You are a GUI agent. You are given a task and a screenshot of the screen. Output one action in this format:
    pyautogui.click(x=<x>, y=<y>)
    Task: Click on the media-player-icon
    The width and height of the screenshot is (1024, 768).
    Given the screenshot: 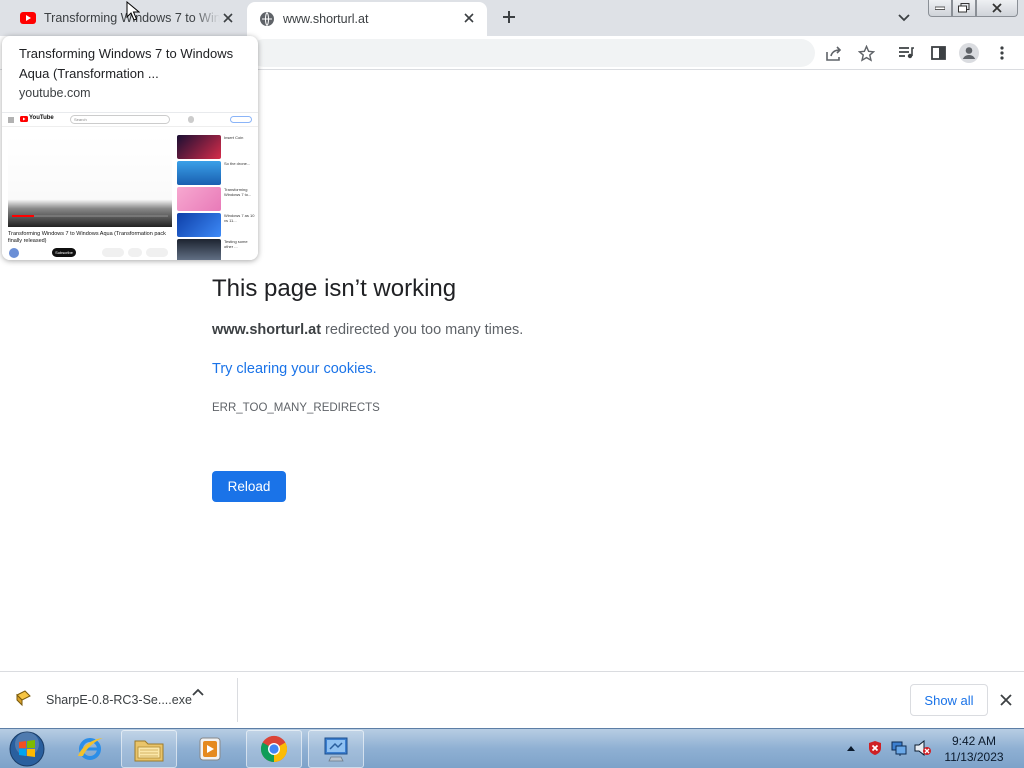 What is the action you would take?
    pyautogui.click(x=210, y=749)
    